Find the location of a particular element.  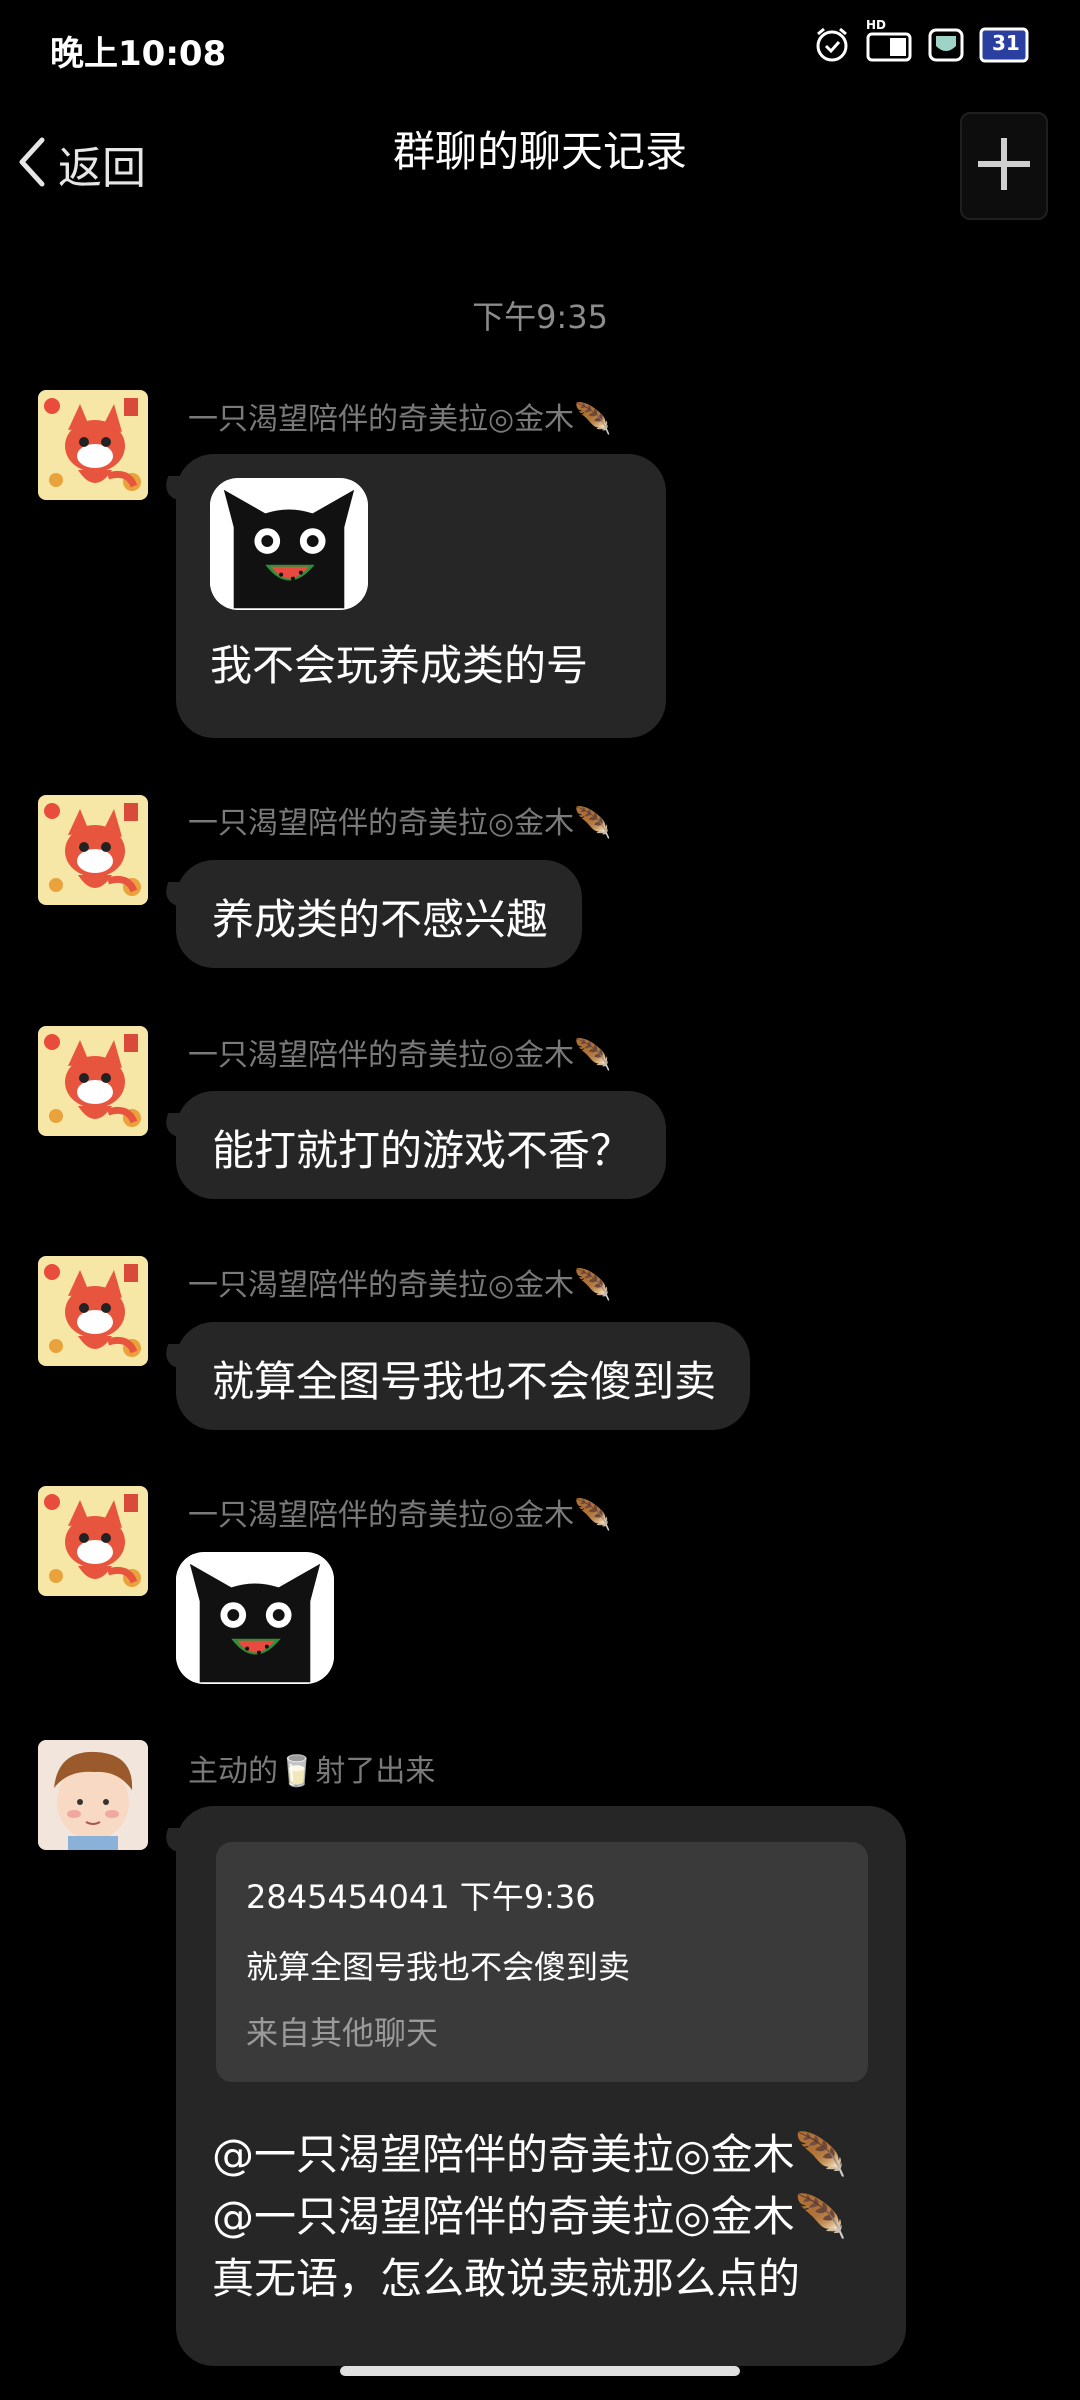

quote-source: 来自其他聊天 is located at coordinates (342, 2033).